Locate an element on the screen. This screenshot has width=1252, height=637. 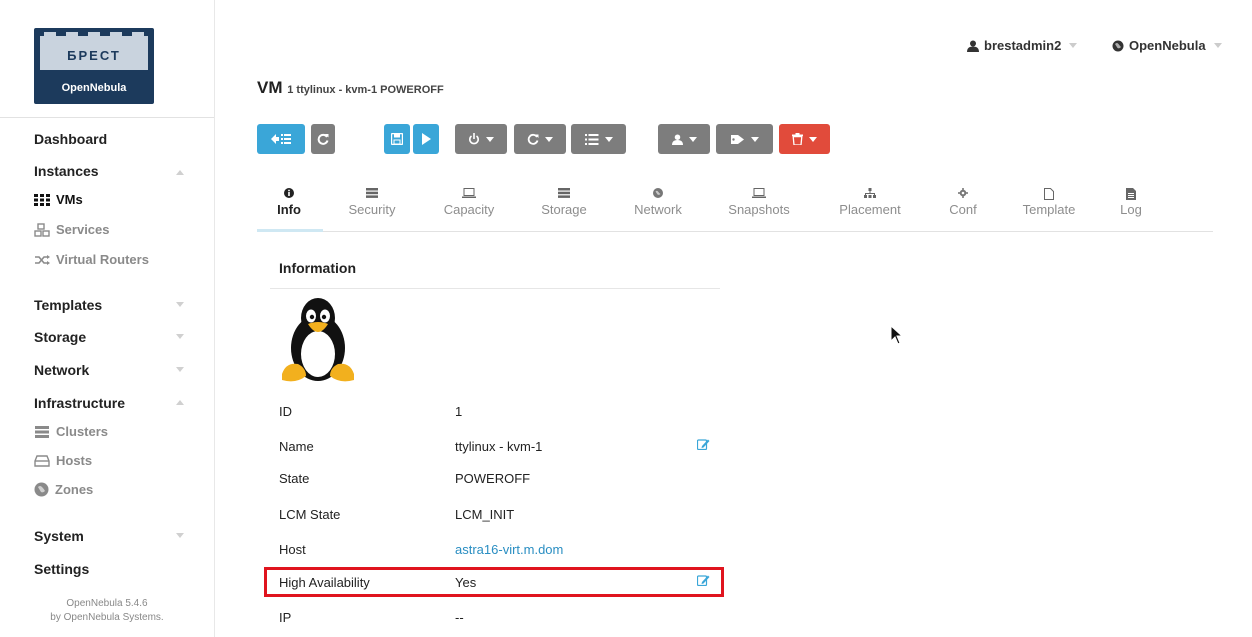
sidebar-item-hosts: Hosts is located at coordinates (63, 460).